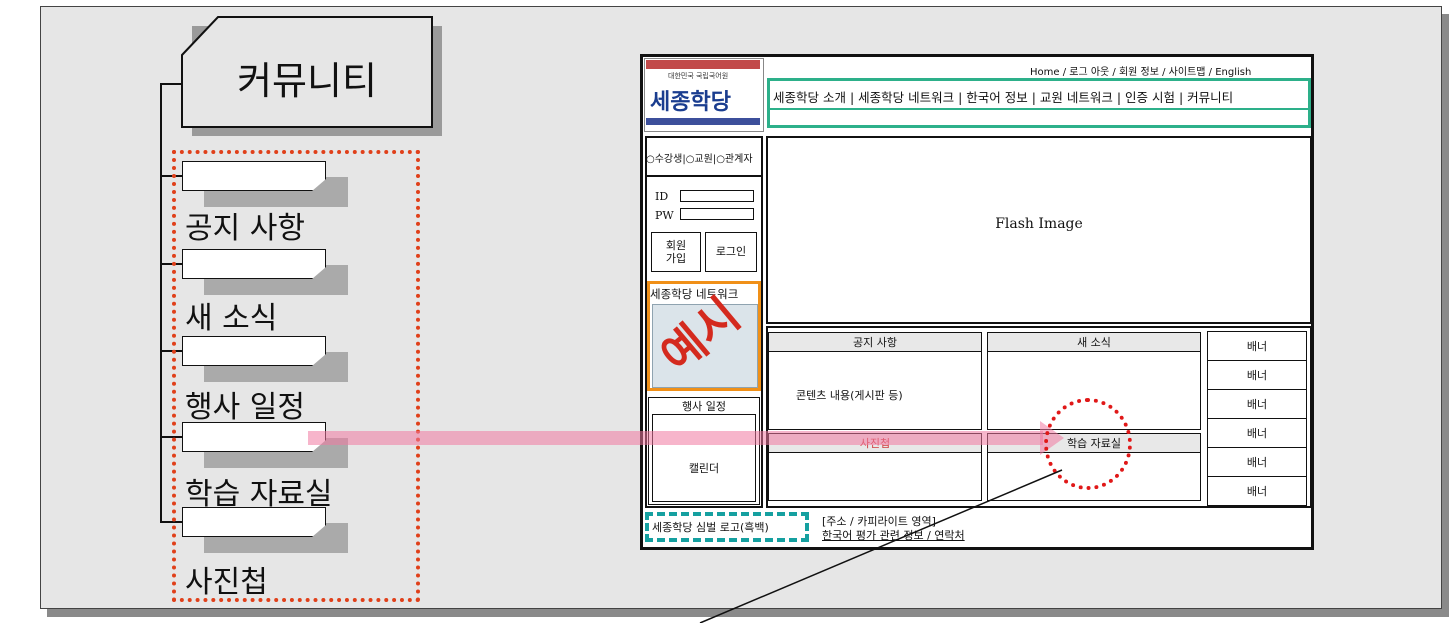  What do you see at coordinates (881, 546) in the screenshot?
I see `pointer-line` at bounding box center [881, 546].